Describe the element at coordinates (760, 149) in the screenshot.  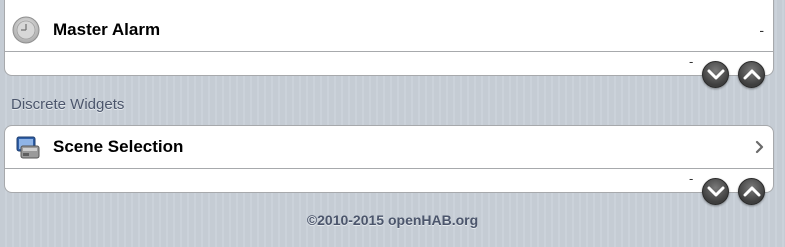
I see `chevron-right-icon` at that location.